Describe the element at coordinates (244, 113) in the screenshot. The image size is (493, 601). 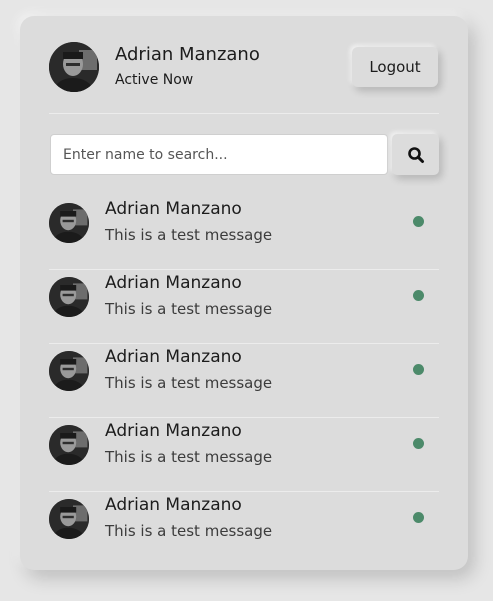
I see `header-divider` at that location.